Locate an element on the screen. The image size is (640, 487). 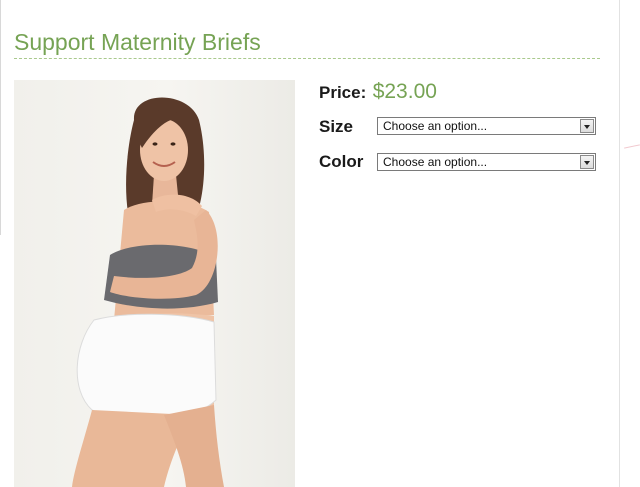
color-label: Color is located at coordinates (341, 161).